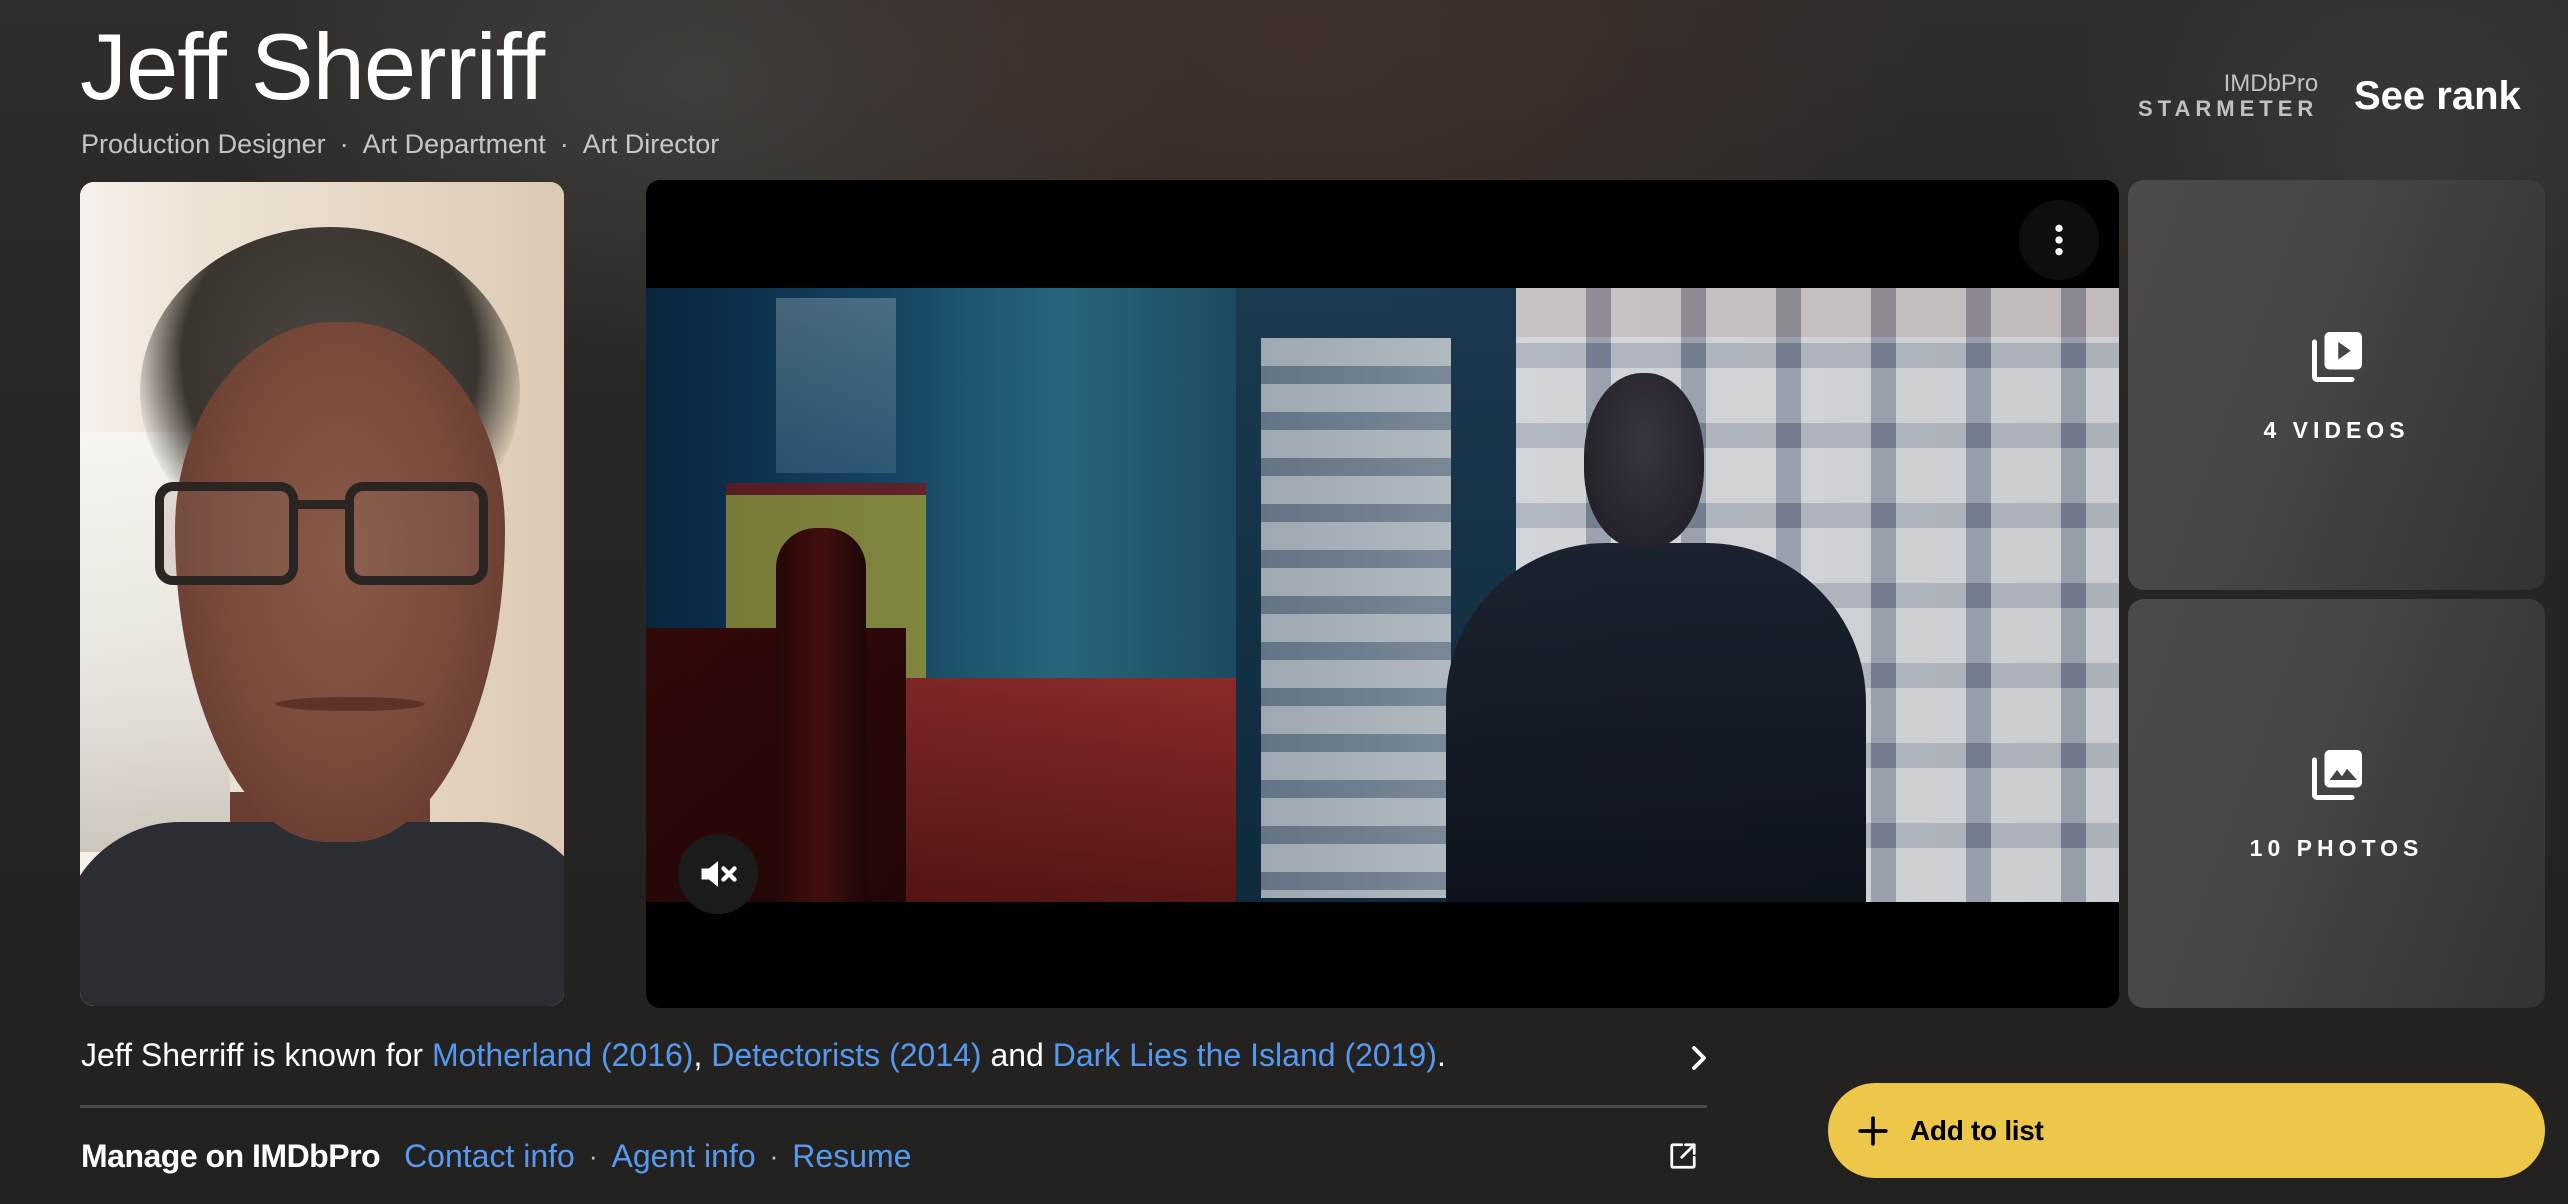  What do you see at coordinates (2336, 775) in the screenshot?
I see `photo-library-icon` at bounding box center [2336, 775].